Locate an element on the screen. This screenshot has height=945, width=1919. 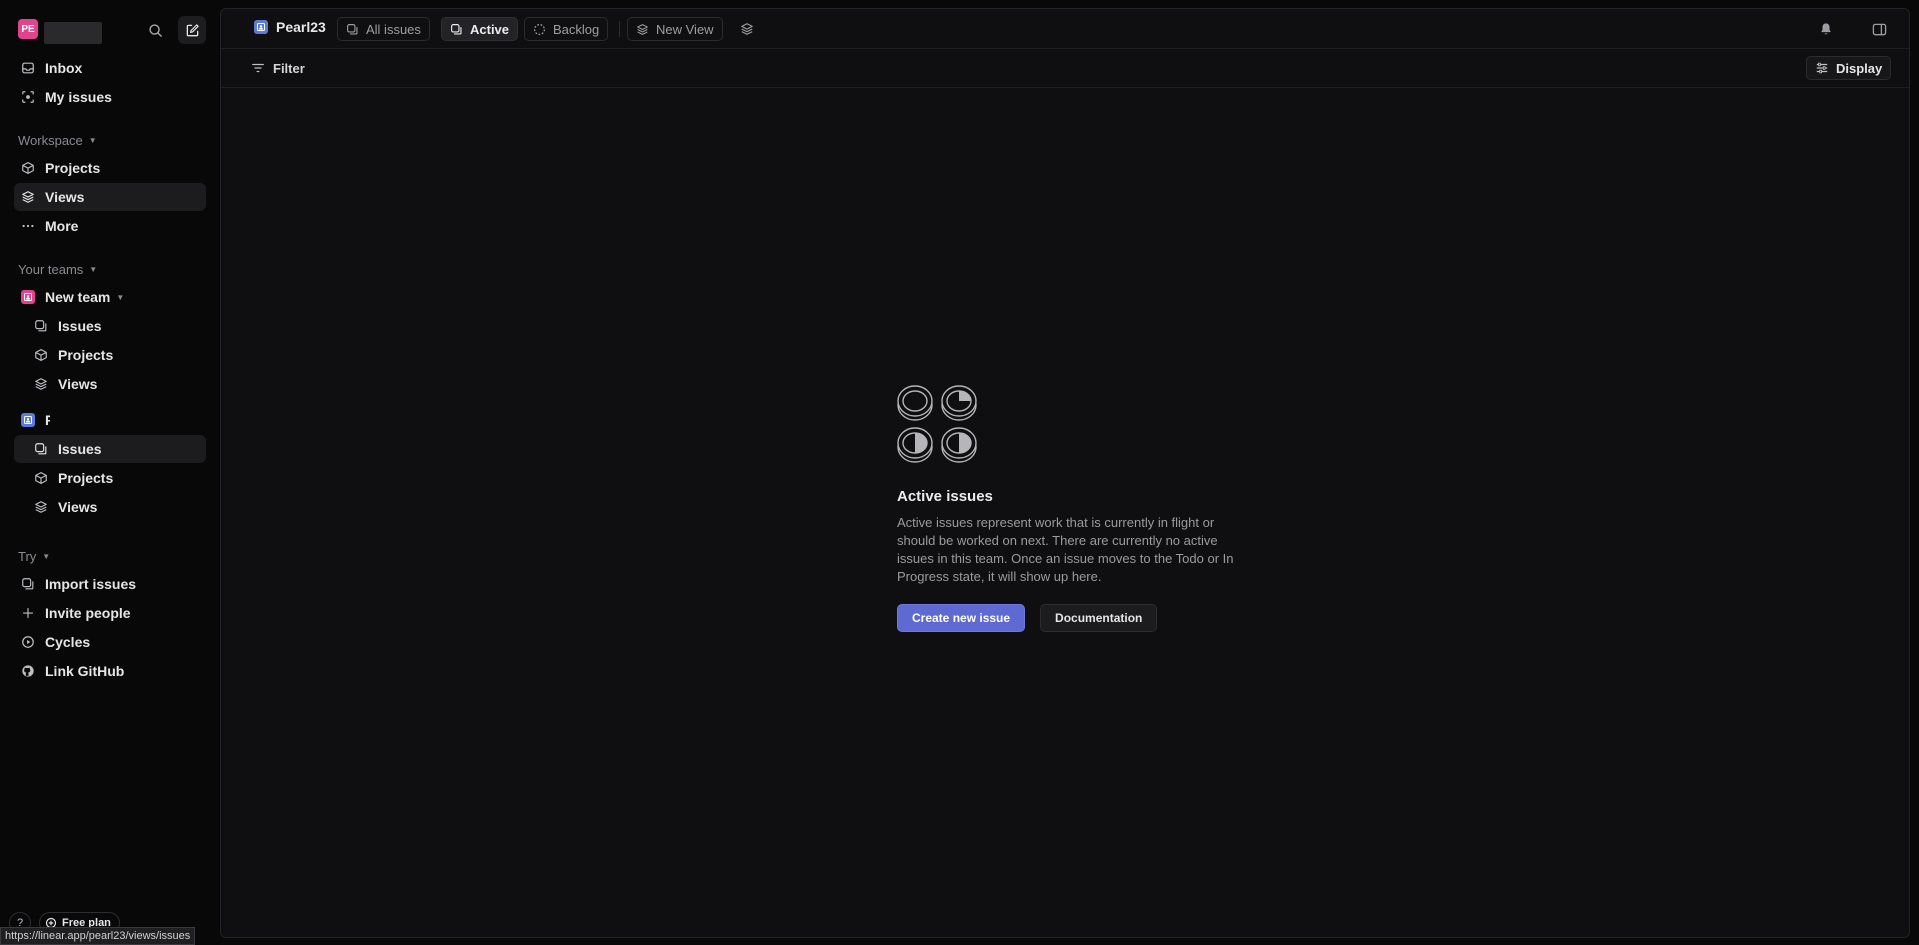
cycles-icon is located at coordinates (28, 642).